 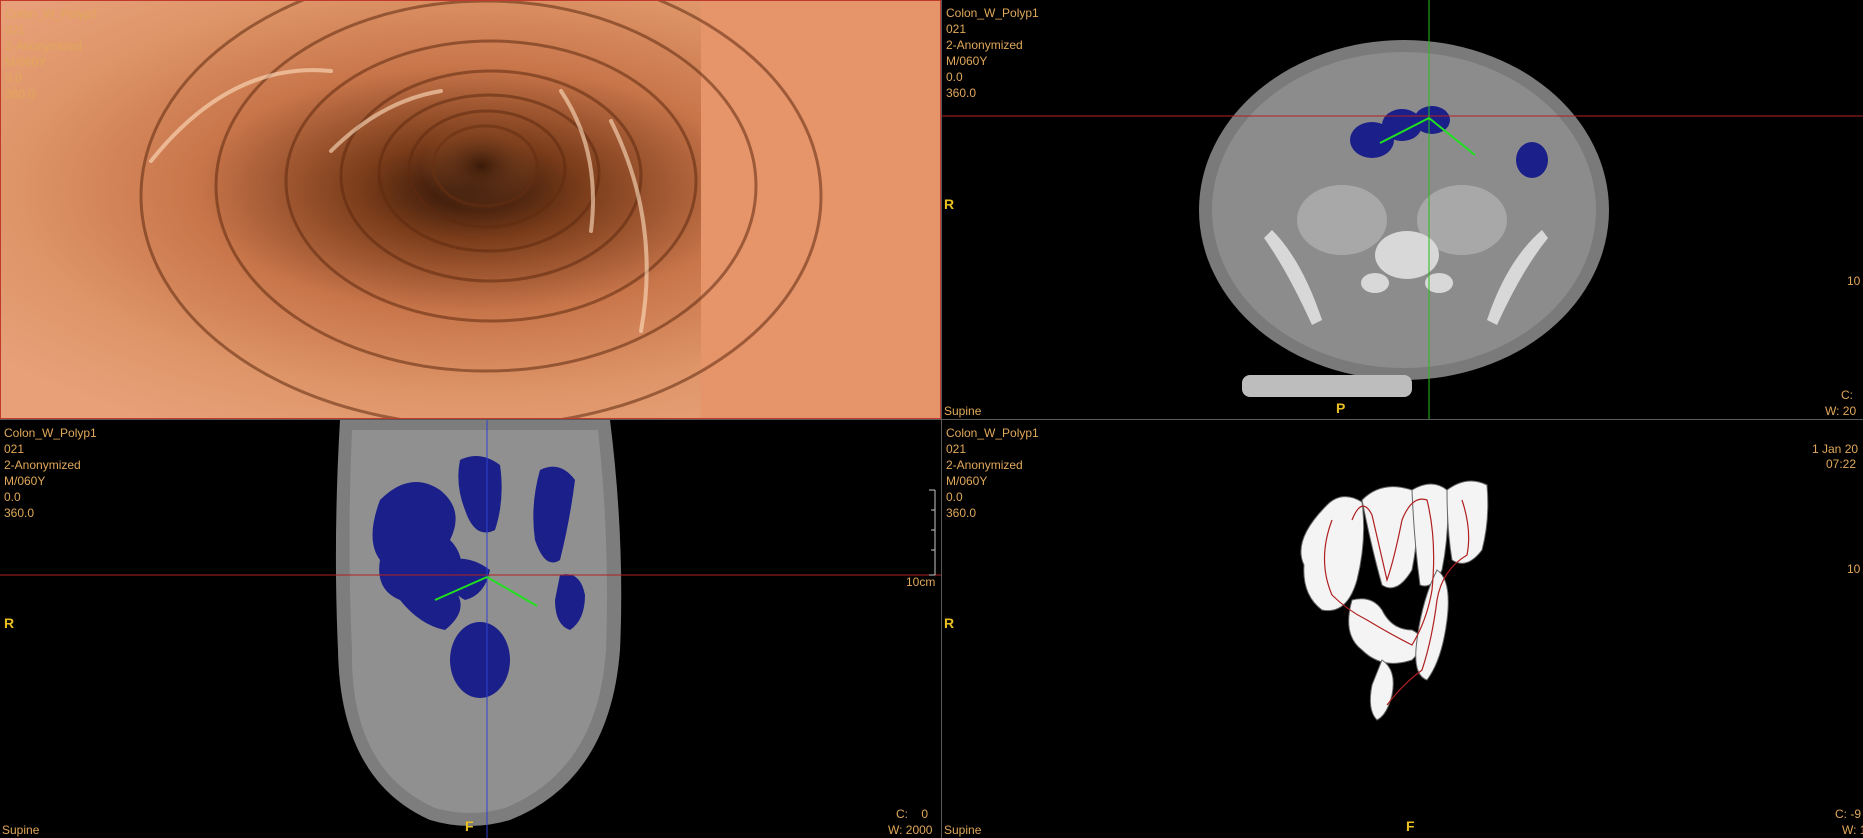 I want to click on study-time-label: 07:22, so click(x=1841, y=464).